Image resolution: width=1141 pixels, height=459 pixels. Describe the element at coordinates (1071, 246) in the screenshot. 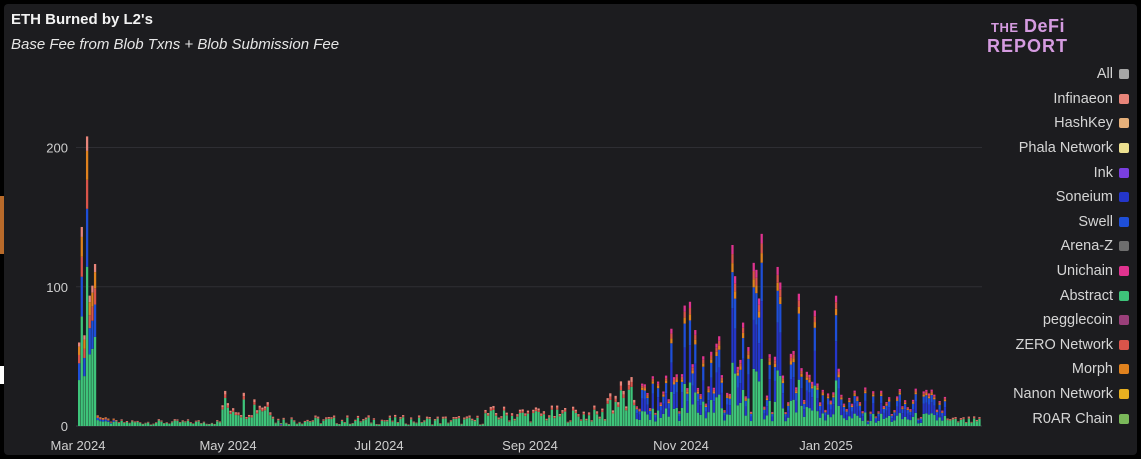

I see `legend-item: Arena-Z` at that location.